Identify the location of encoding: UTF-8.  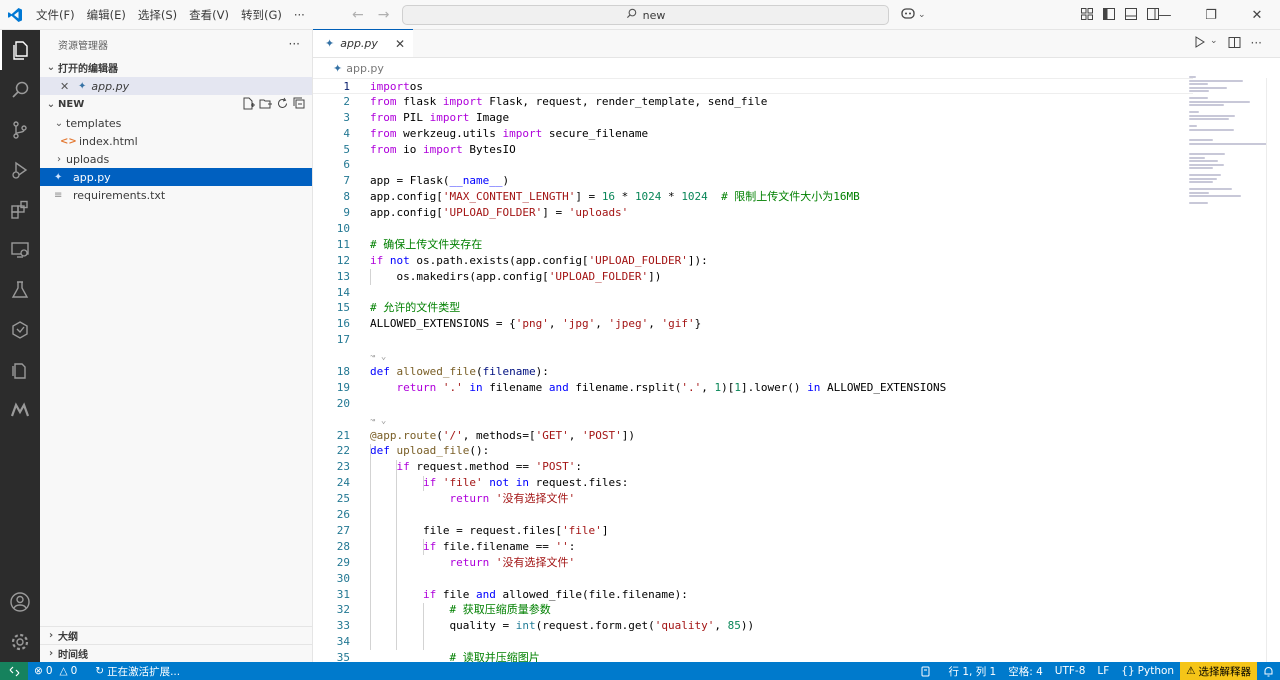
(1070, 671).